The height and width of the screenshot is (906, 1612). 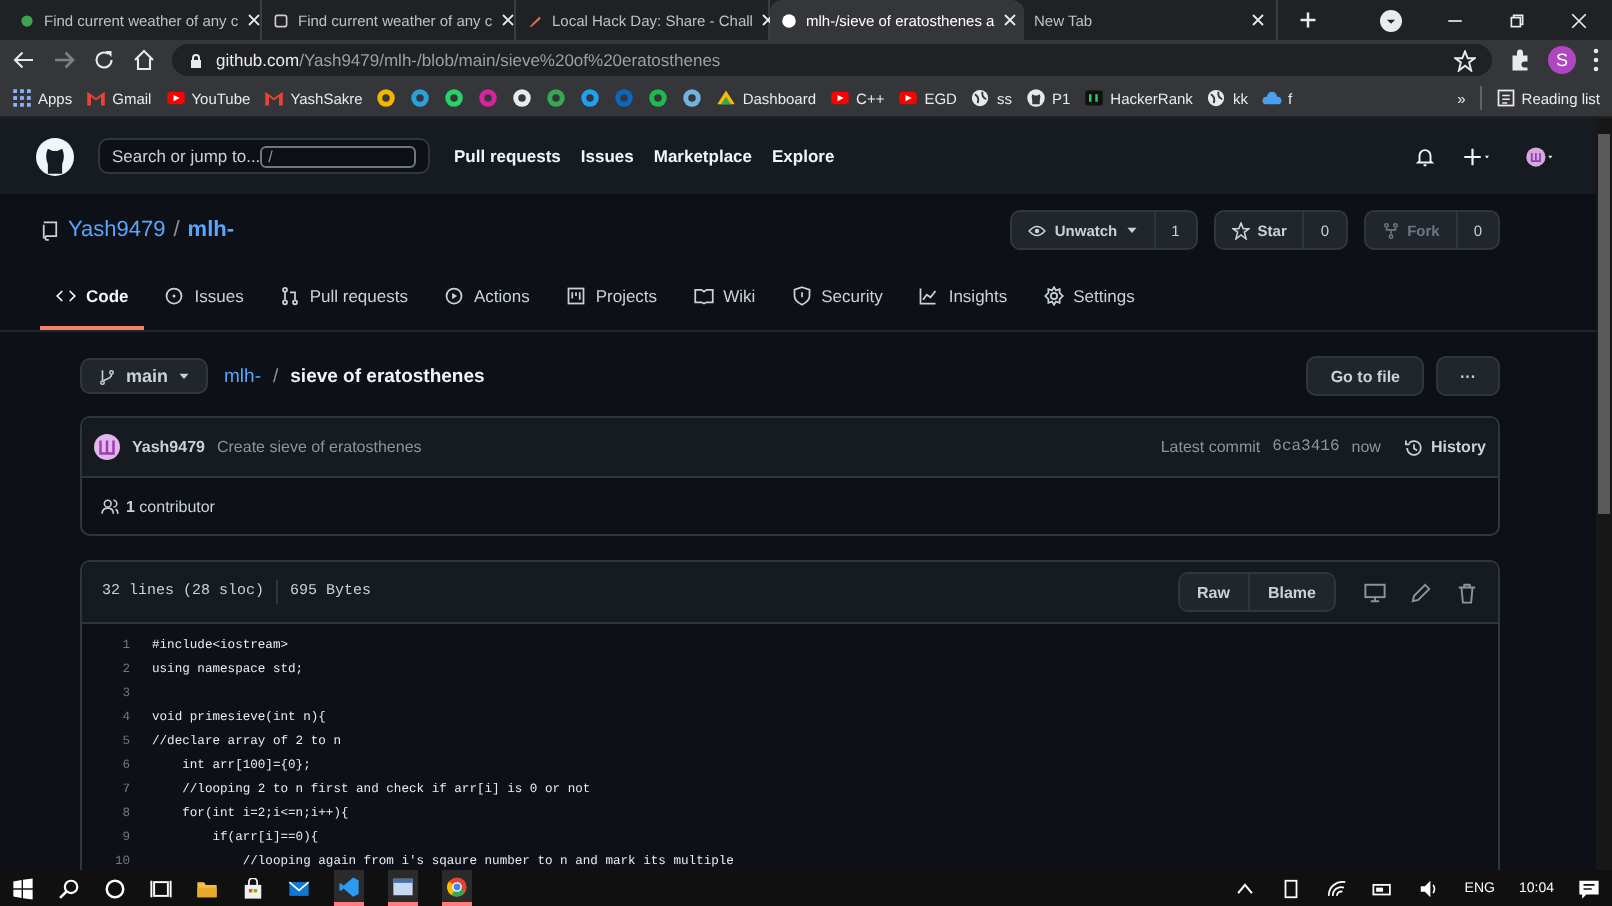 What do you see at coordinates (387, 376) in the screenshot?
I see `file-name: sieve of eratosthenes` at bounding box center [387, 376].